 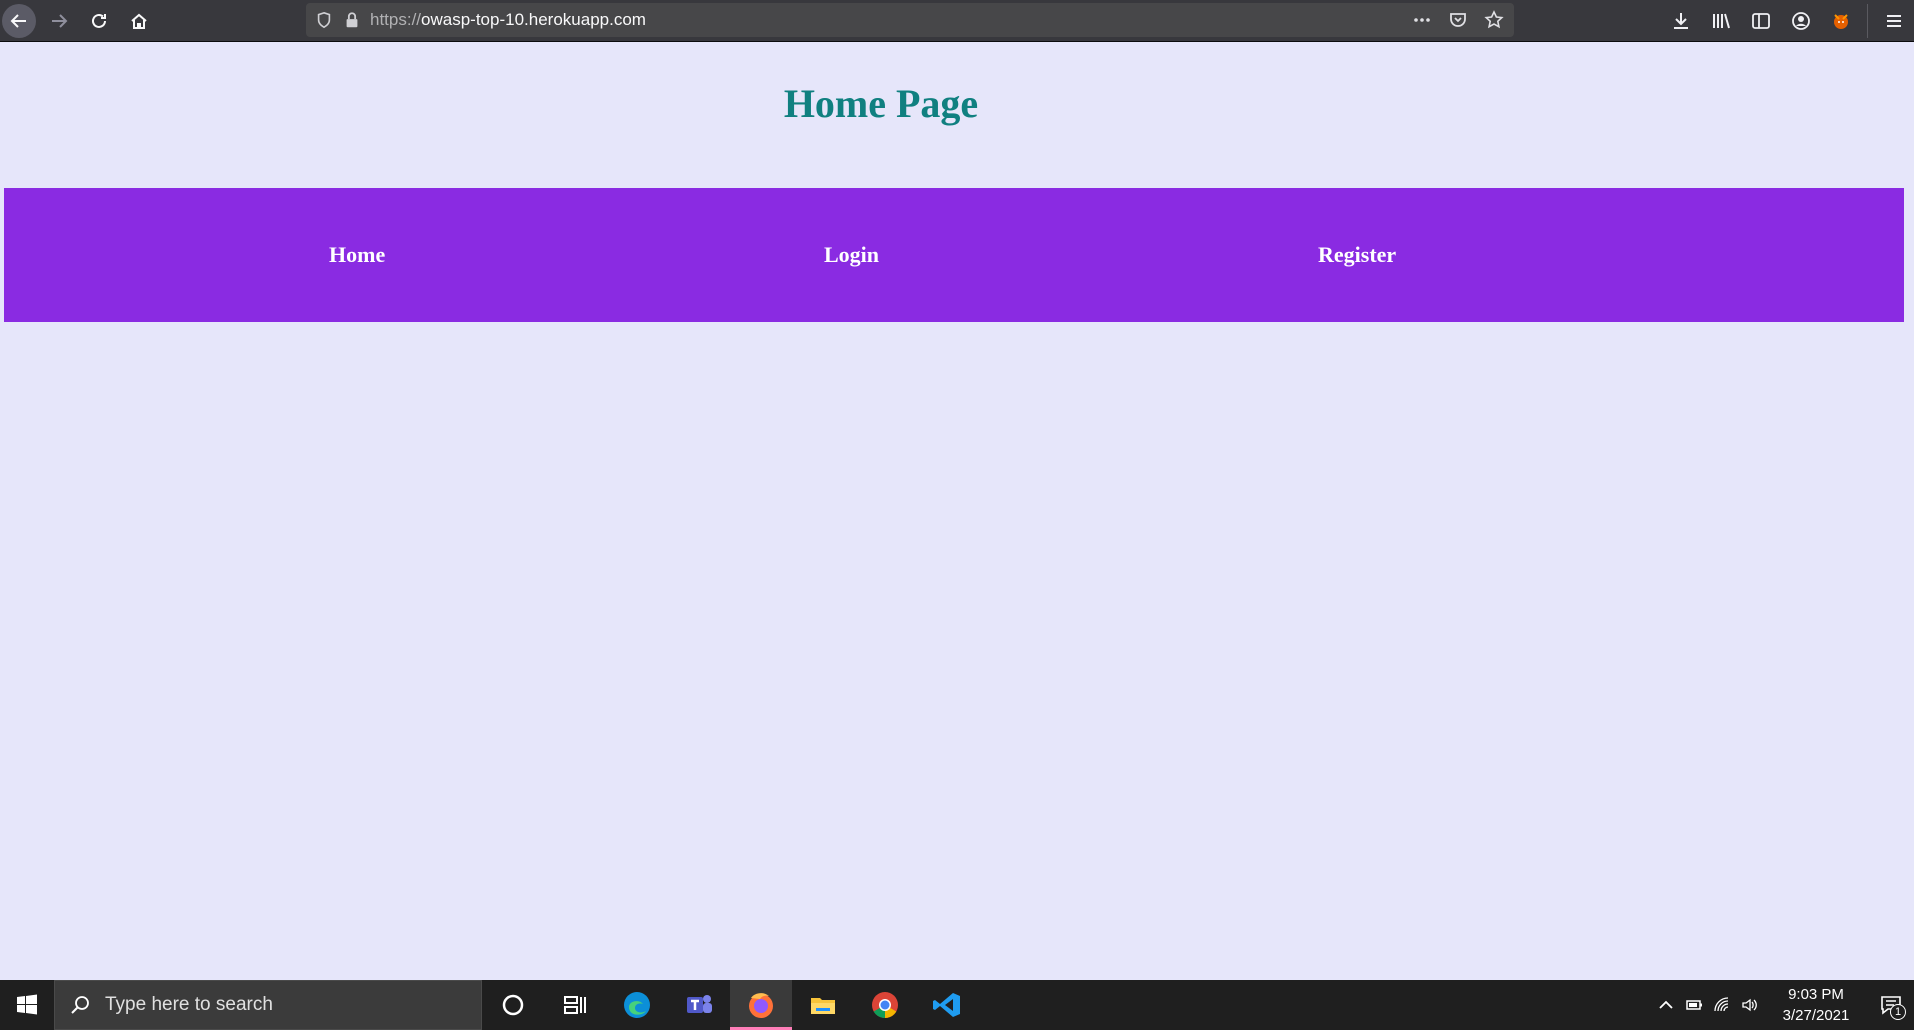 I want to click on teams-button, so click(x=699, y=1005).